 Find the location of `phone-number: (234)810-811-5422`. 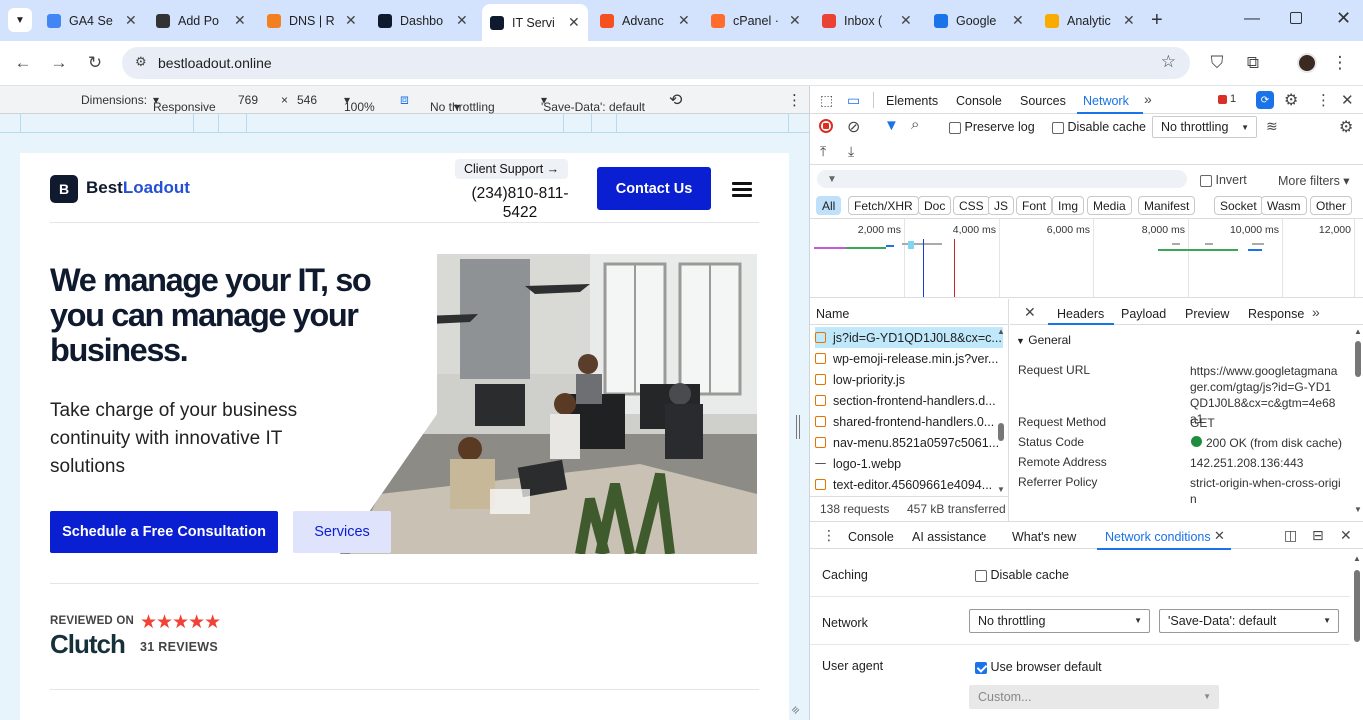

phone-number: (234)810-811-5422 is located at coordinates (520, 203).